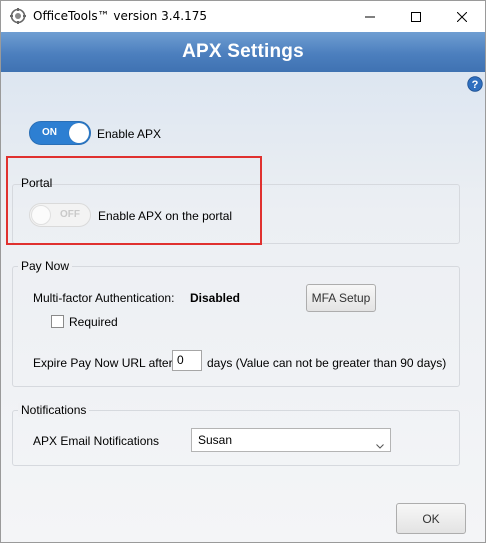 Image resolution: width=486 pixels, height=543 pixels. I want to click on required-label: Required, so click(93, 322).